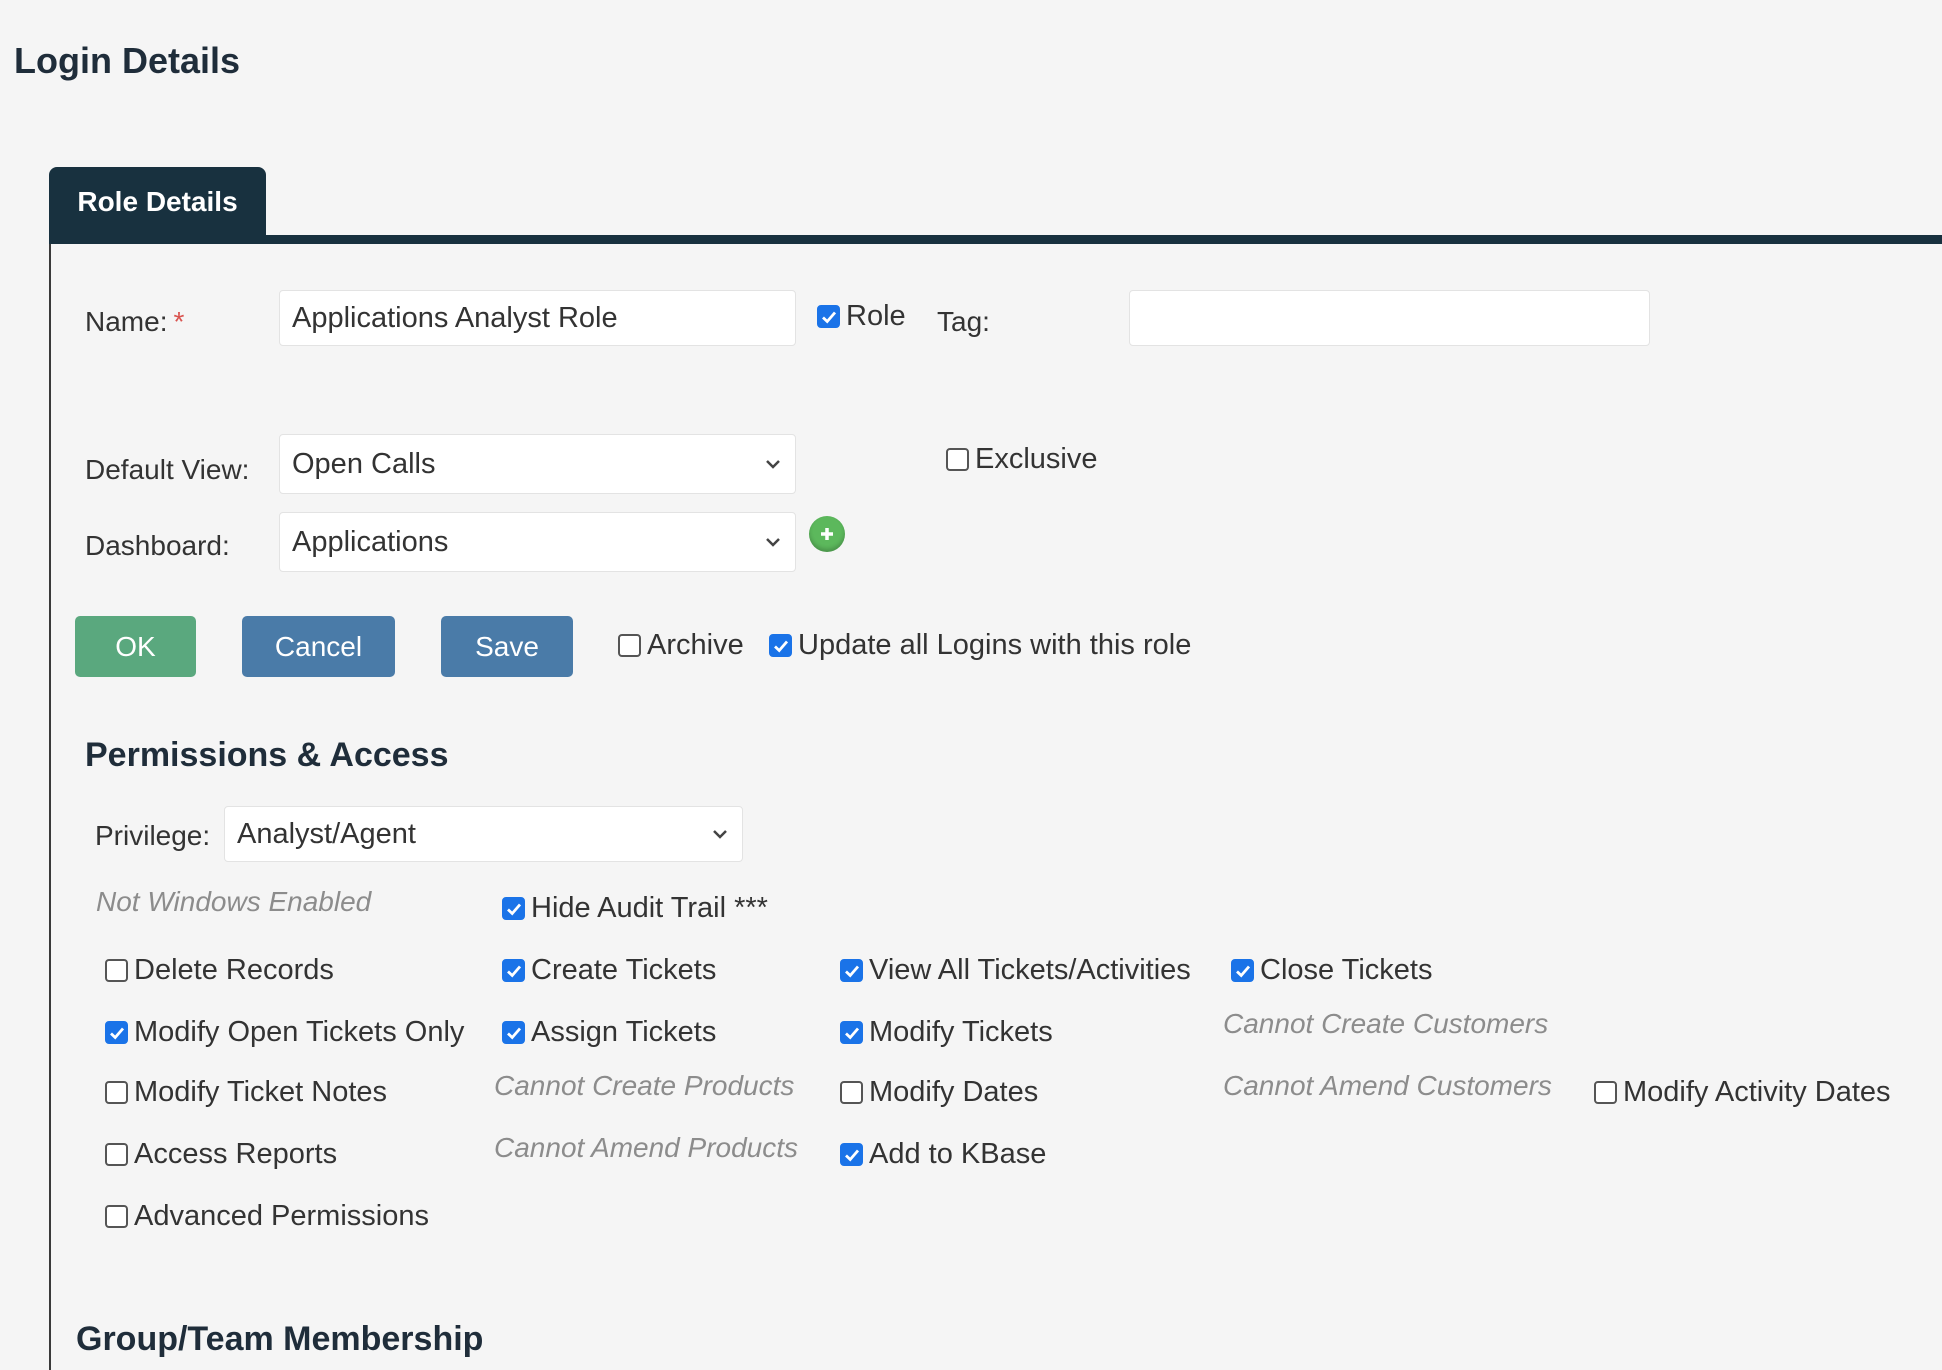 The image size is (1942, 1370). What do you see at coordinates (179, 321) in the screenshot?
I see `required-mark: *` at bounding box center [179, 321].